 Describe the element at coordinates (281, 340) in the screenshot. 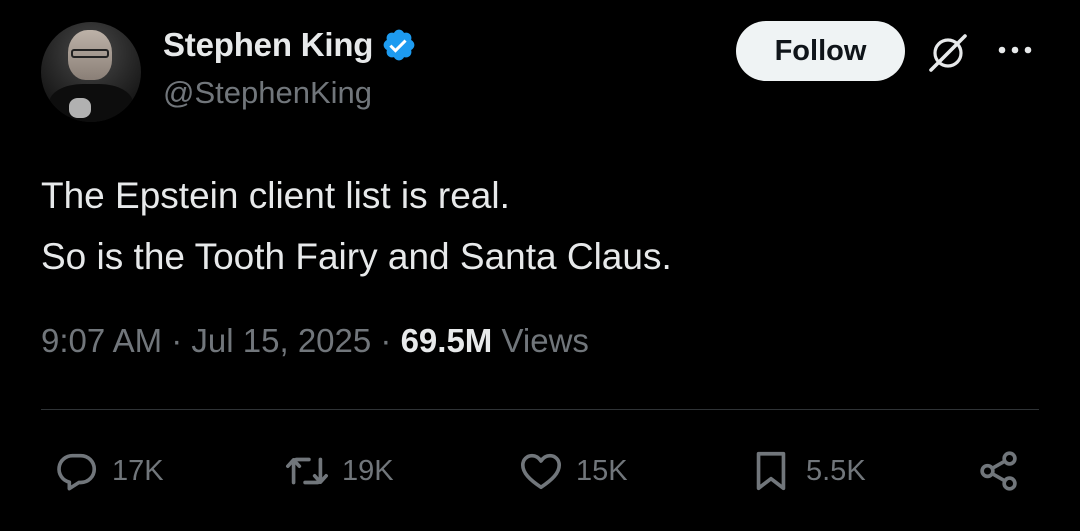

I see `tweet-date: Jul 15, 2025` at that location.